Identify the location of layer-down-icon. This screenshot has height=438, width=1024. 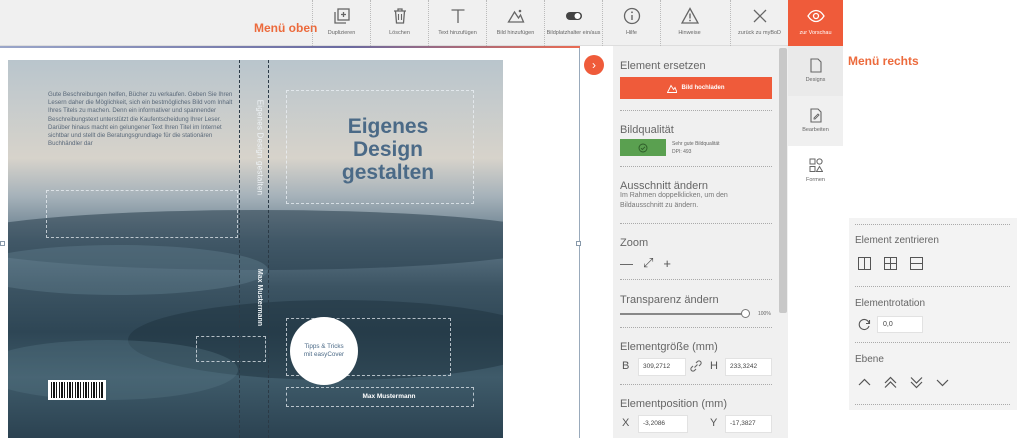
(942, 382).